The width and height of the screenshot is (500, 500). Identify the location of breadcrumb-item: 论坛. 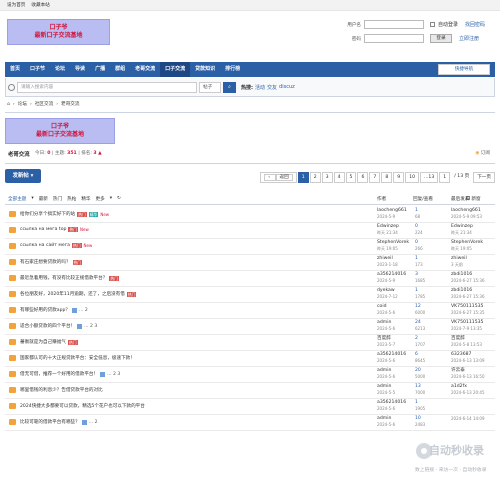
(22, 104).